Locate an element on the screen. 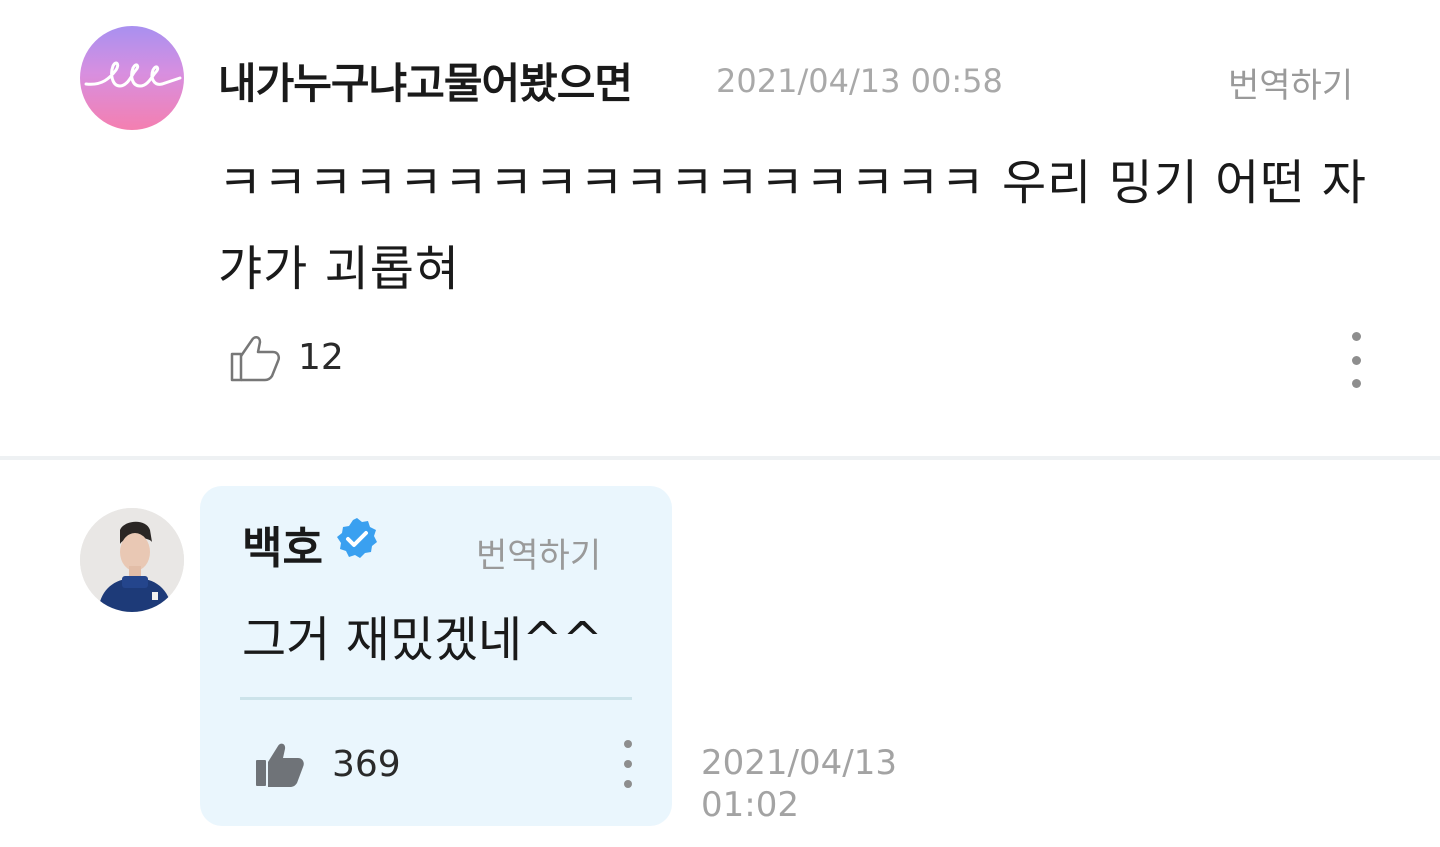  verified-badge-icon is located at coordinates (357, 544).